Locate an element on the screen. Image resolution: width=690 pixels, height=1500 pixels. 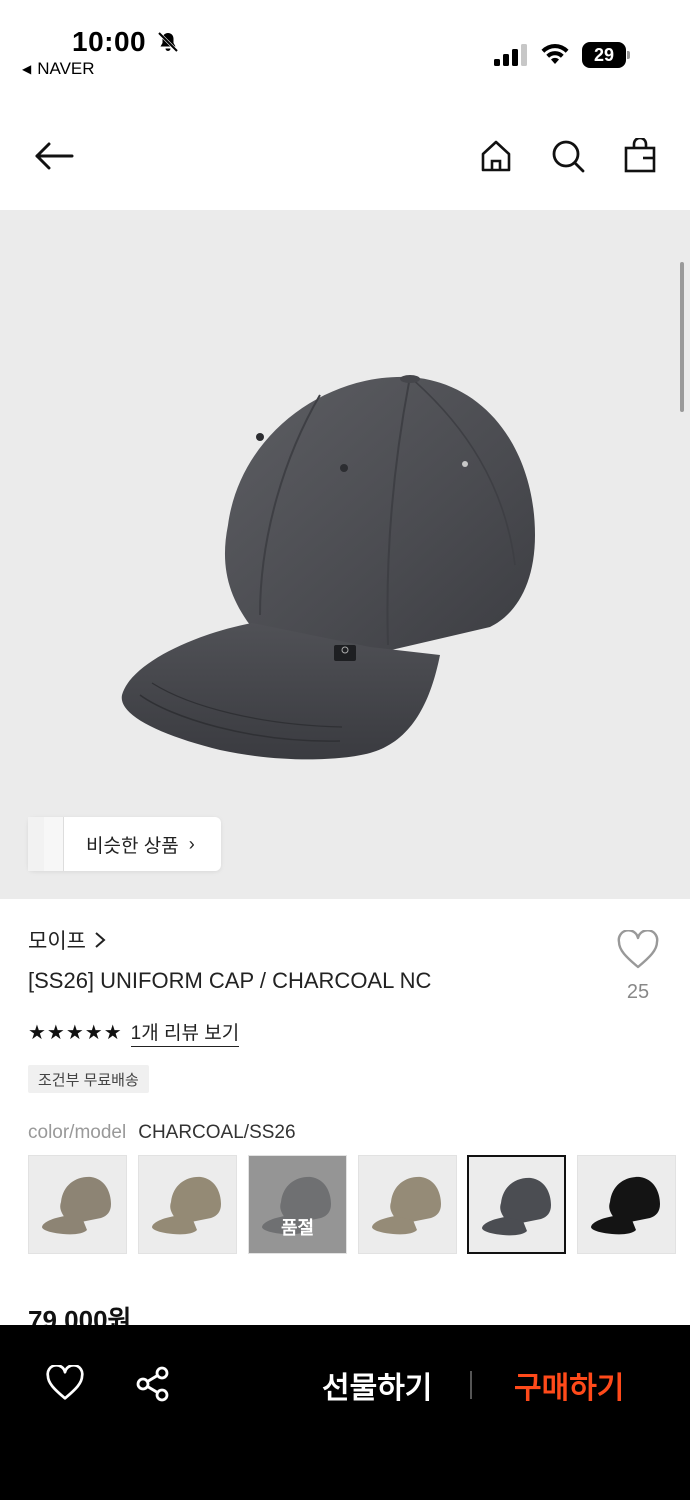
battery-icon: 29 is located at coordinates (606, 55).